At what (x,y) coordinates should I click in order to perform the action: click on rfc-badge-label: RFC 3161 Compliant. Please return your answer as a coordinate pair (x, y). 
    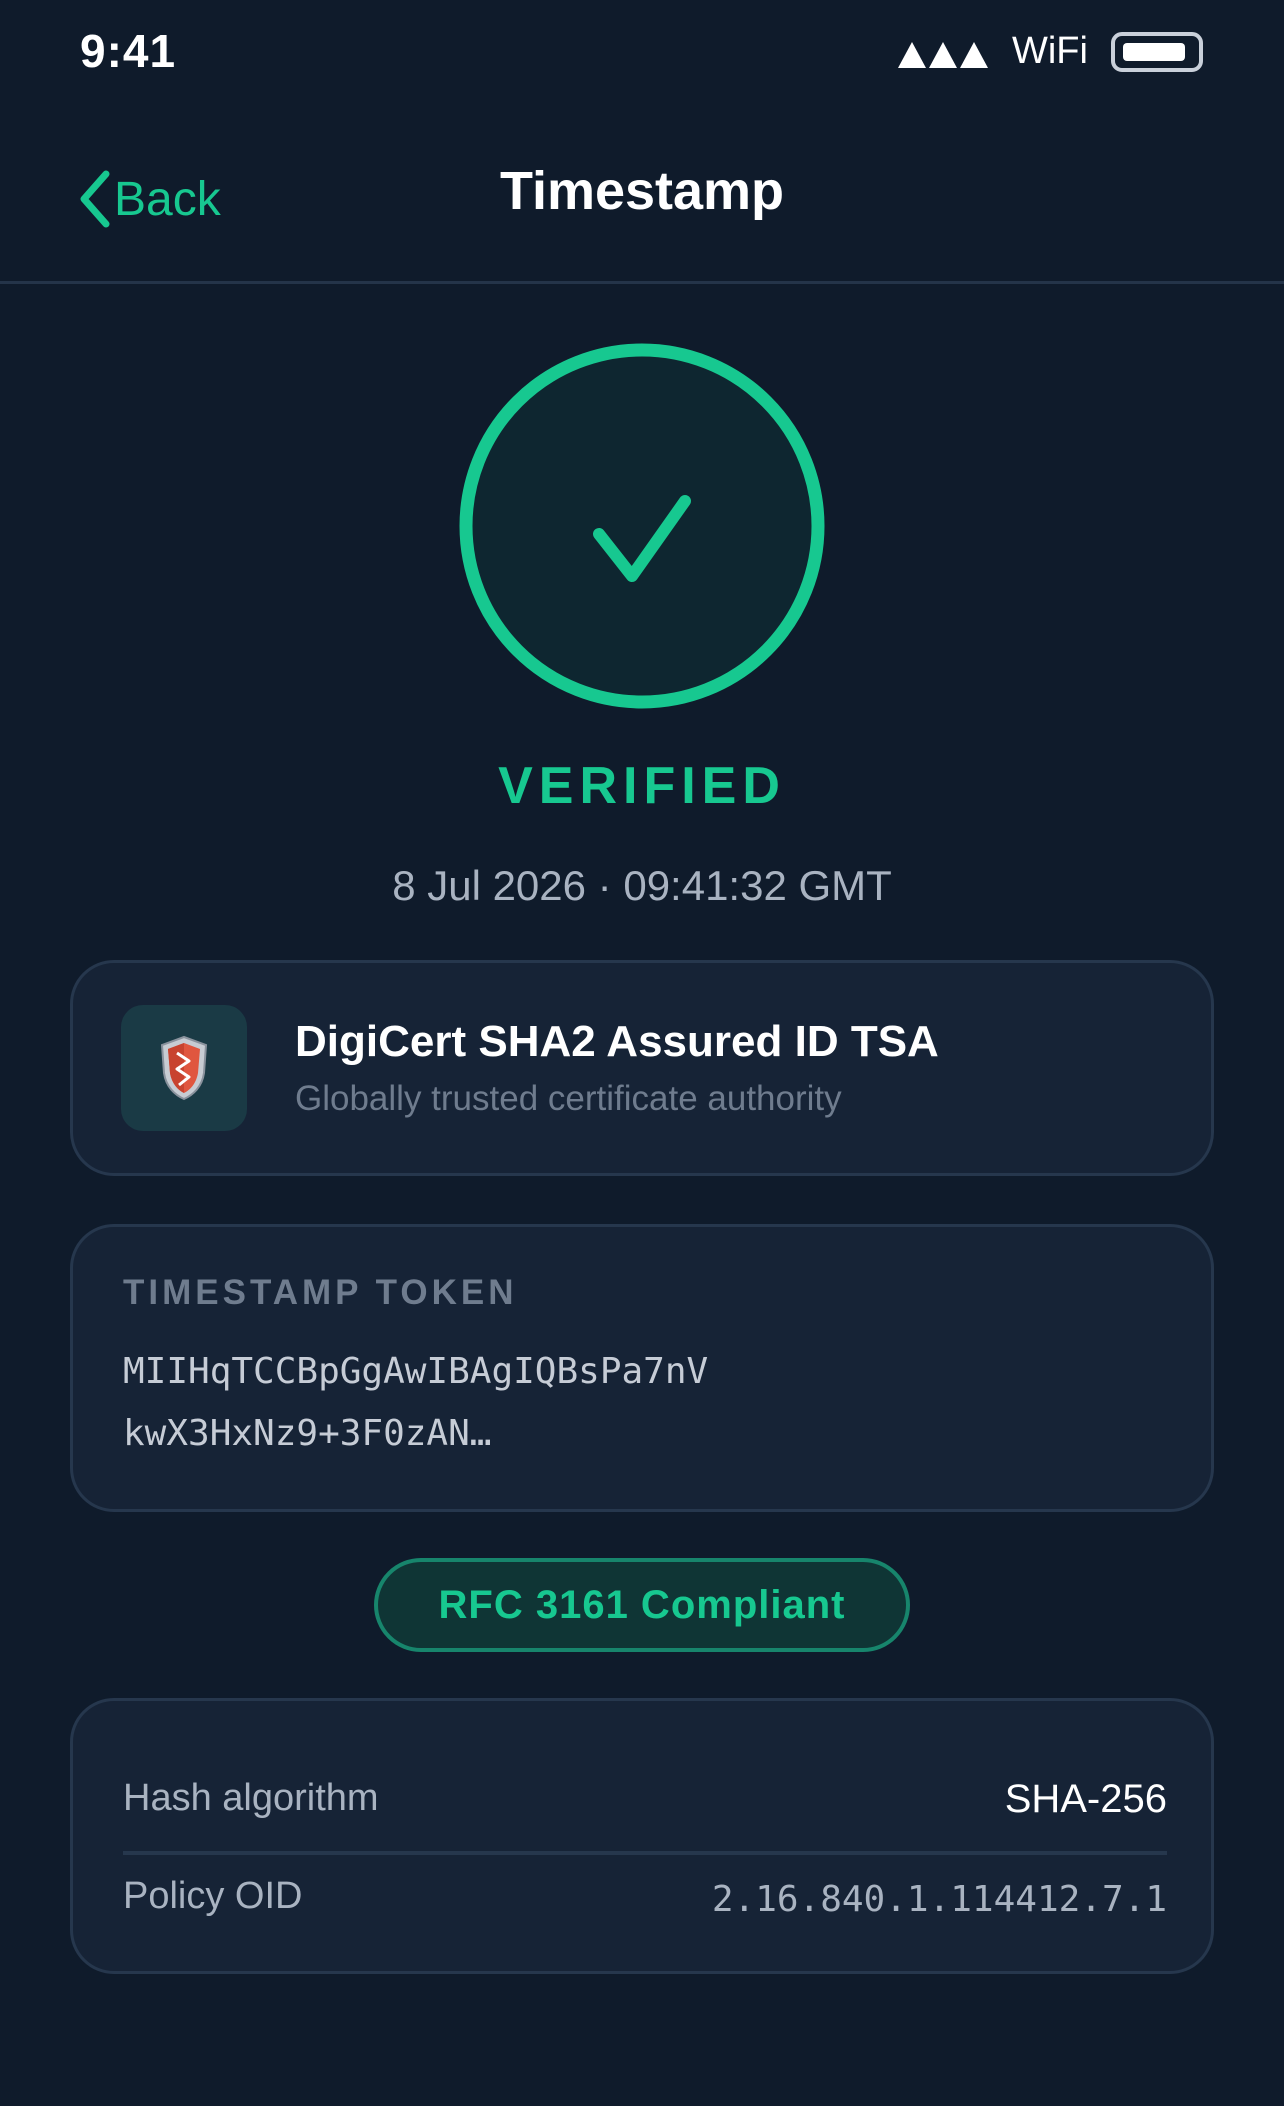
    Looking at the image, I should click on (642, 1604).